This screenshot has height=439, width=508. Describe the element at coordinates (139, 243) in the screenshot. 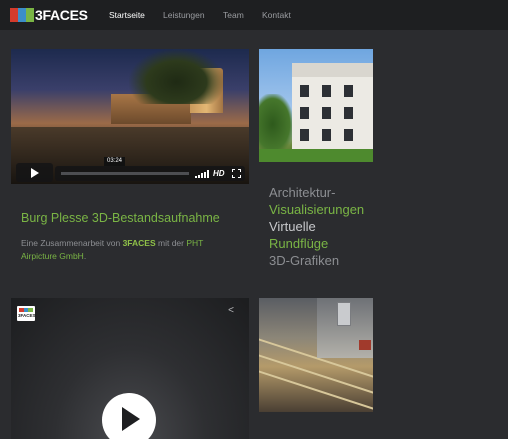

I see `project-desc-brand: 3FACES` at that location.